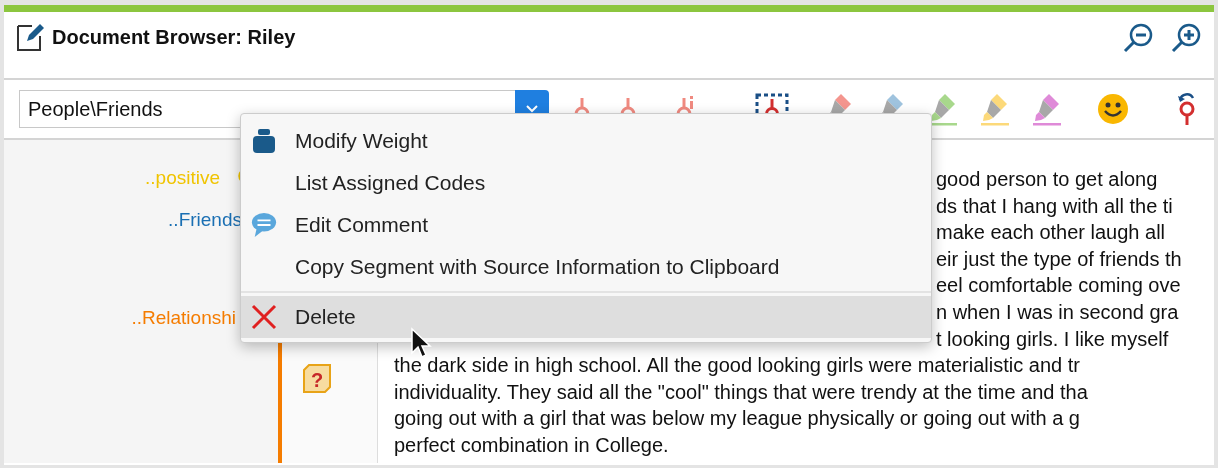 Image resolution: width=1218 pixels, height=468 pixels. Describe the element at coordinates (737, 366) in the screenshot. I see `document-text-line: the dark side in high school. All the good looking girls were materialistic and tr` at that location.